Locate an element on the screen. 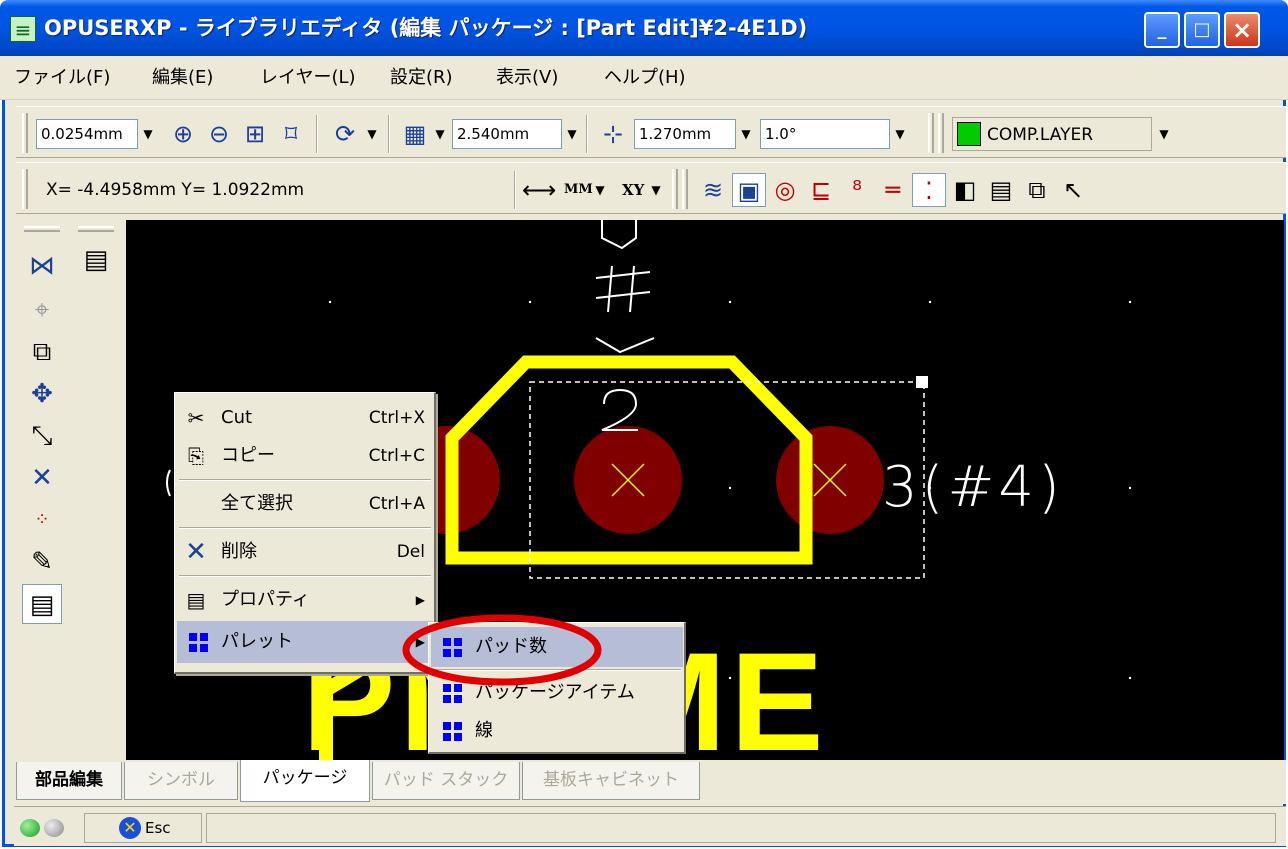 This screenshot has height=849, width=1288. unit-mode-button: MM is located at coordinates (578, 190).